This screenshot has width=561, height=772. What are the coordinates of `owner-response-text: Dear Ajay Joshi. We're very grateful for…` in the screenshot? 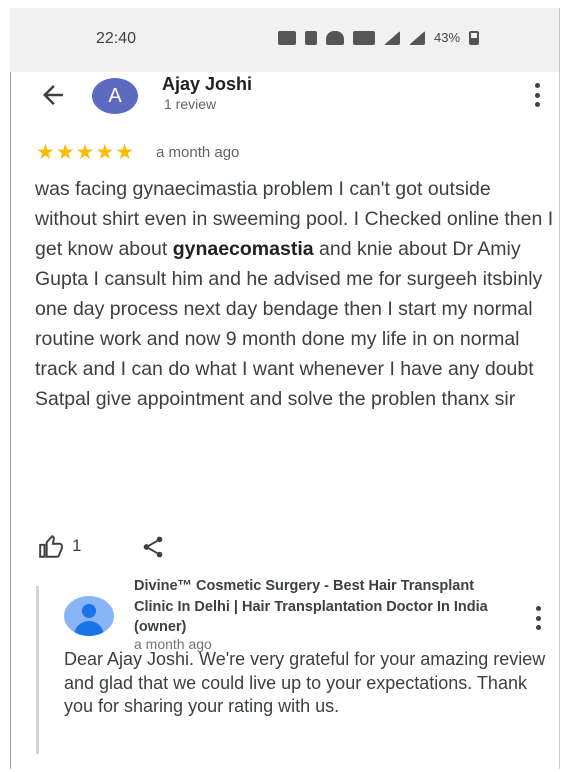 It's located at (305, 682).